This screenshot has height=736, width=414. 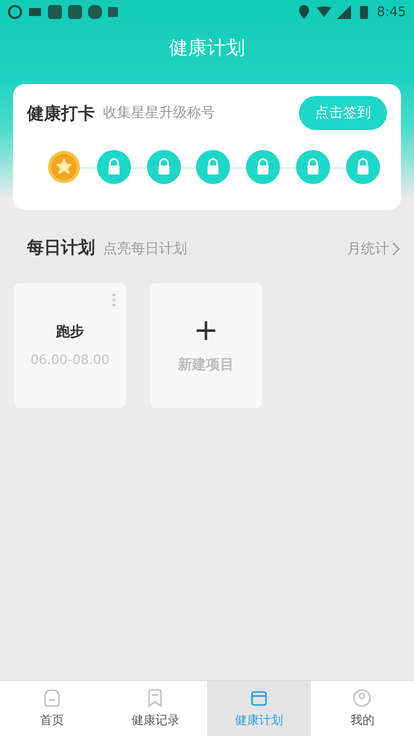 I want to click on chevron-icon, so click(x=396, y=249).